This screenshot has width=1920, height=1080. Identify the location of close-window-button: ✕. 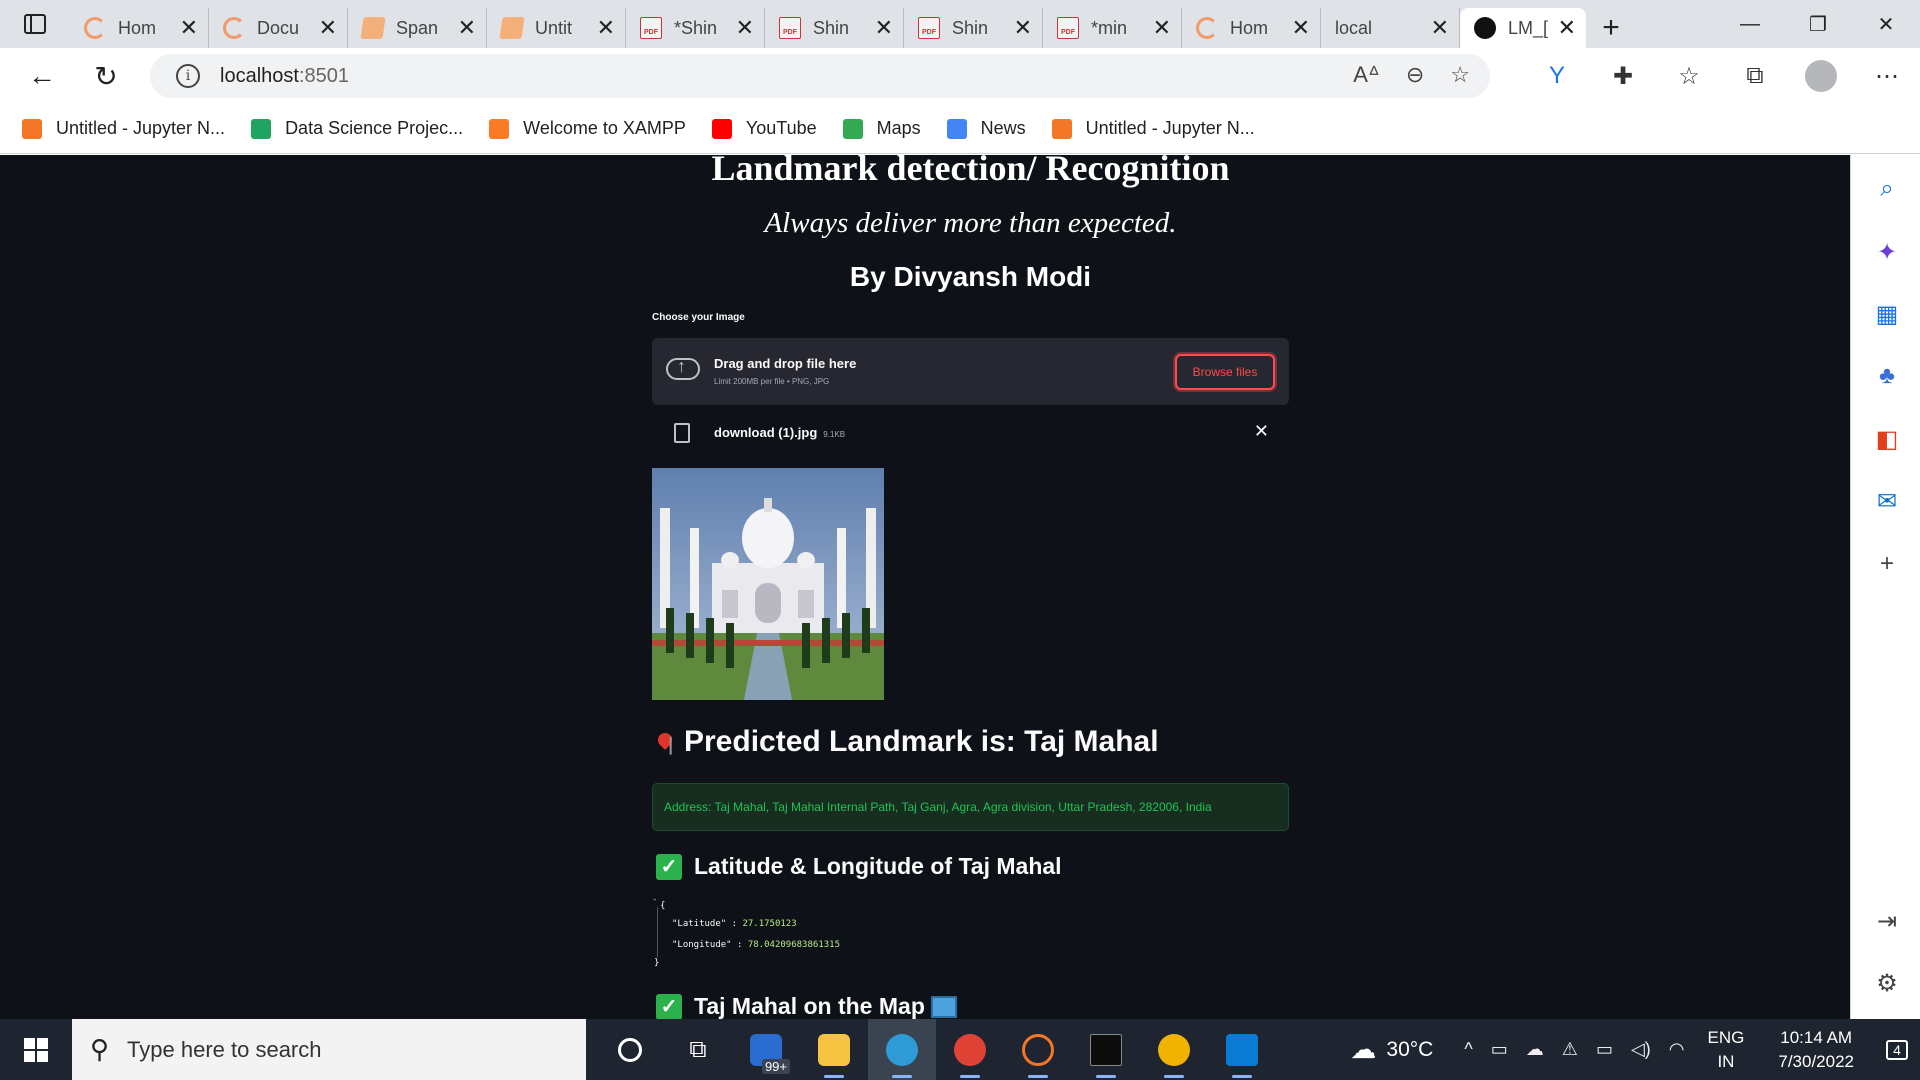
(1886, 24).